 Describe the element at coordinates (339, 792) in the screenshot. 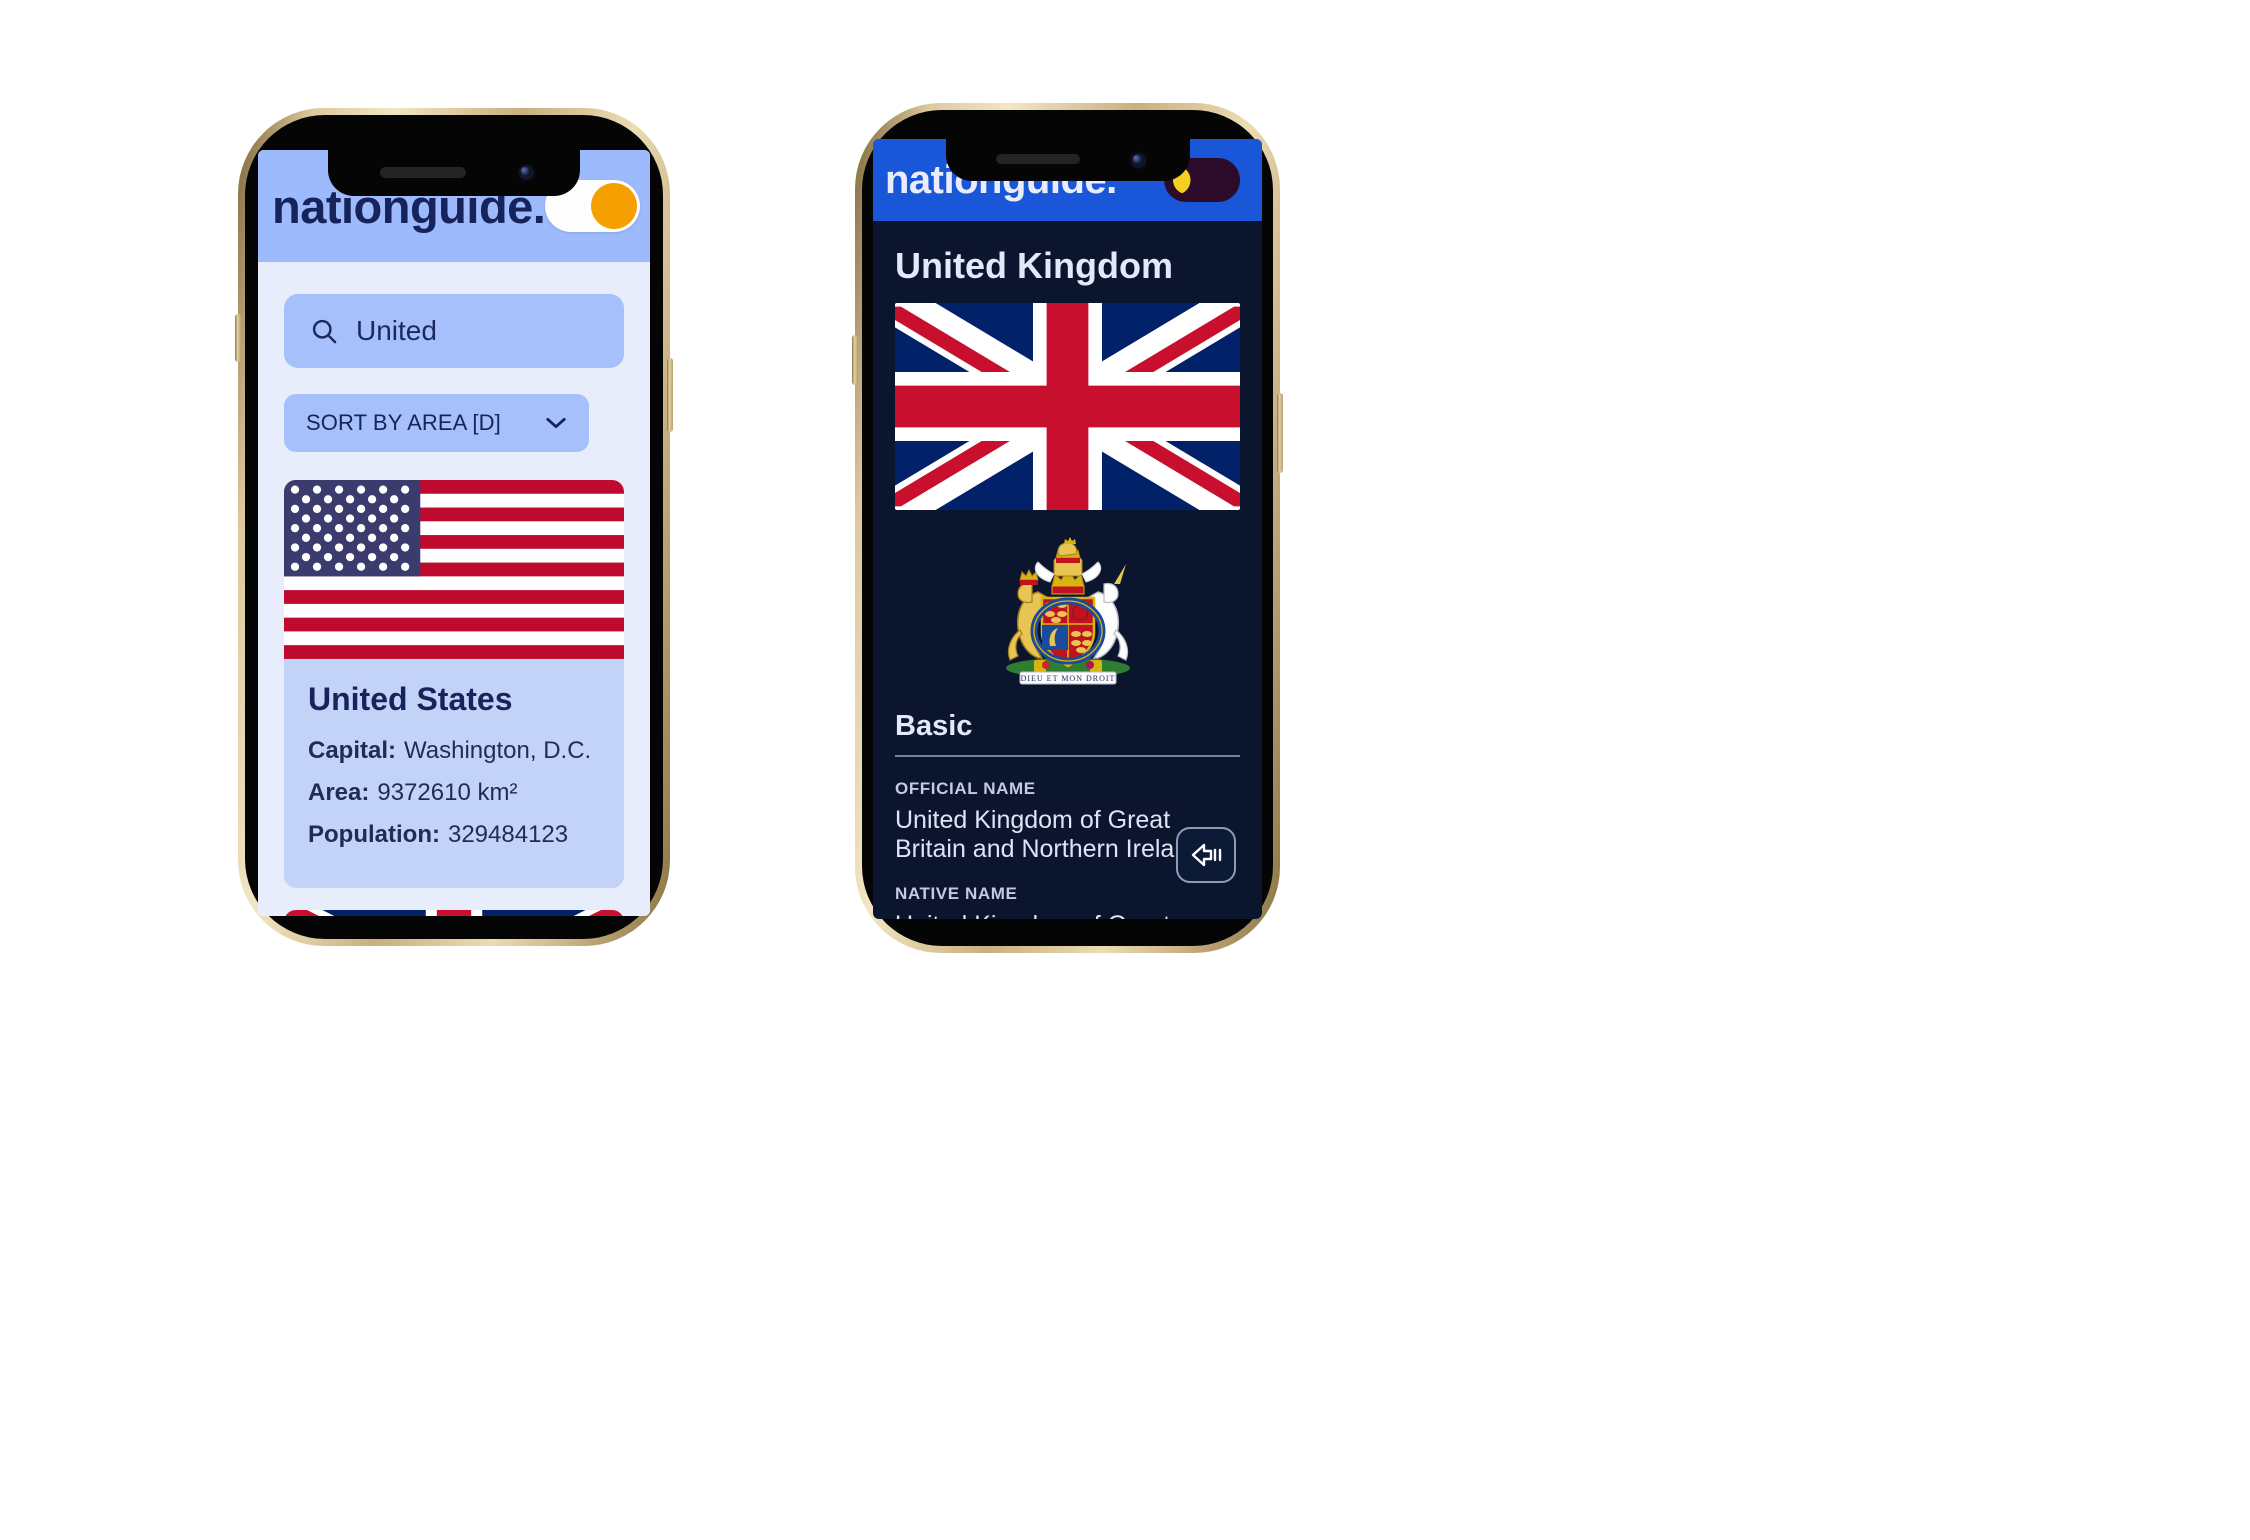

I see `field-label: Area:` at that location.